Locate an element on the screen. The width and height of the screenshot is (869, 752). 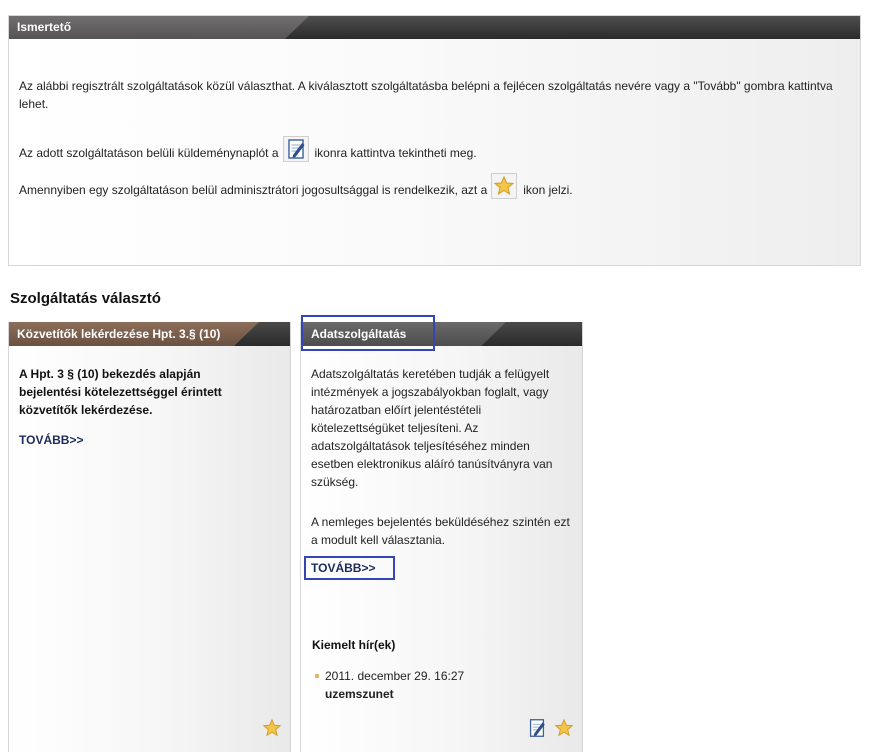
card-header: Közvetítők lekérdezése Hpt. 3.§ (10) is located at coordinates (149, 334).